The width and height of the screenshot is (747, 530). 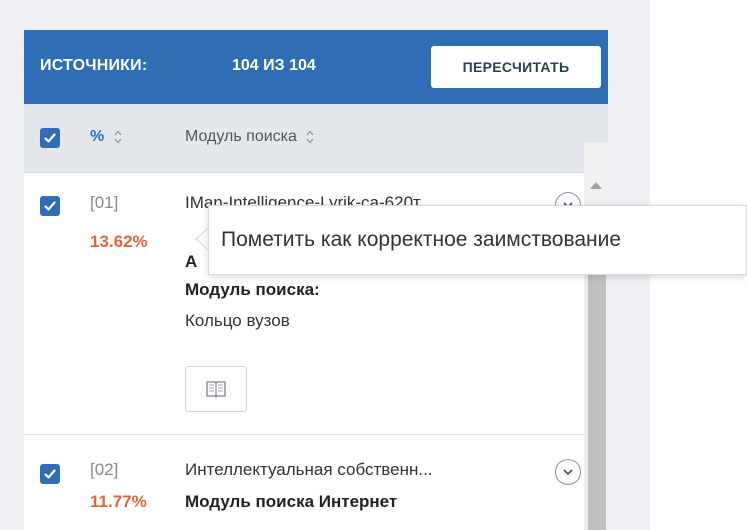 I want to click on recalculate-button: ПЕРЕСЧИТАТЬ, so click(x=516, y=67).